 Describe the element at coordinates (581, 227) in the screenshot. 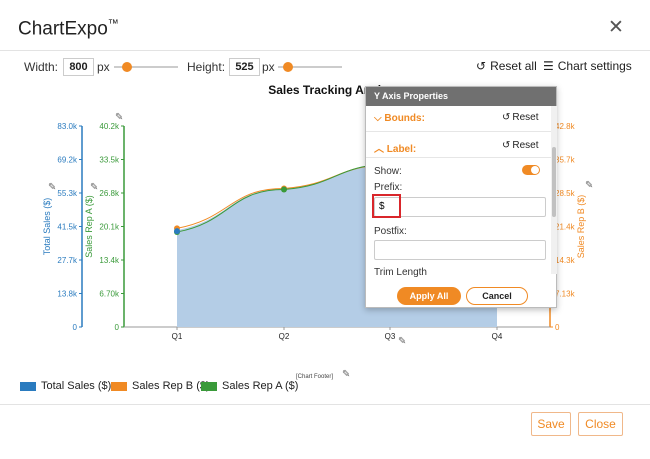

I see `rep-b-axis-label: Sales Rep B ($)` at that location.